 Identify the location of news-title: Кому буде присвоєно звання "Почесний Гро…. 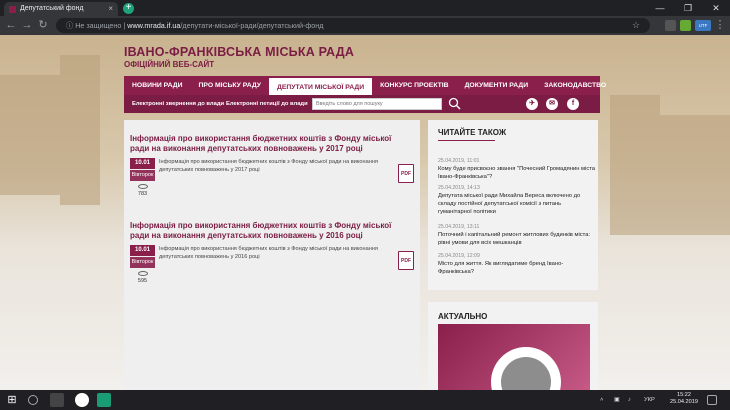
(517, 173).